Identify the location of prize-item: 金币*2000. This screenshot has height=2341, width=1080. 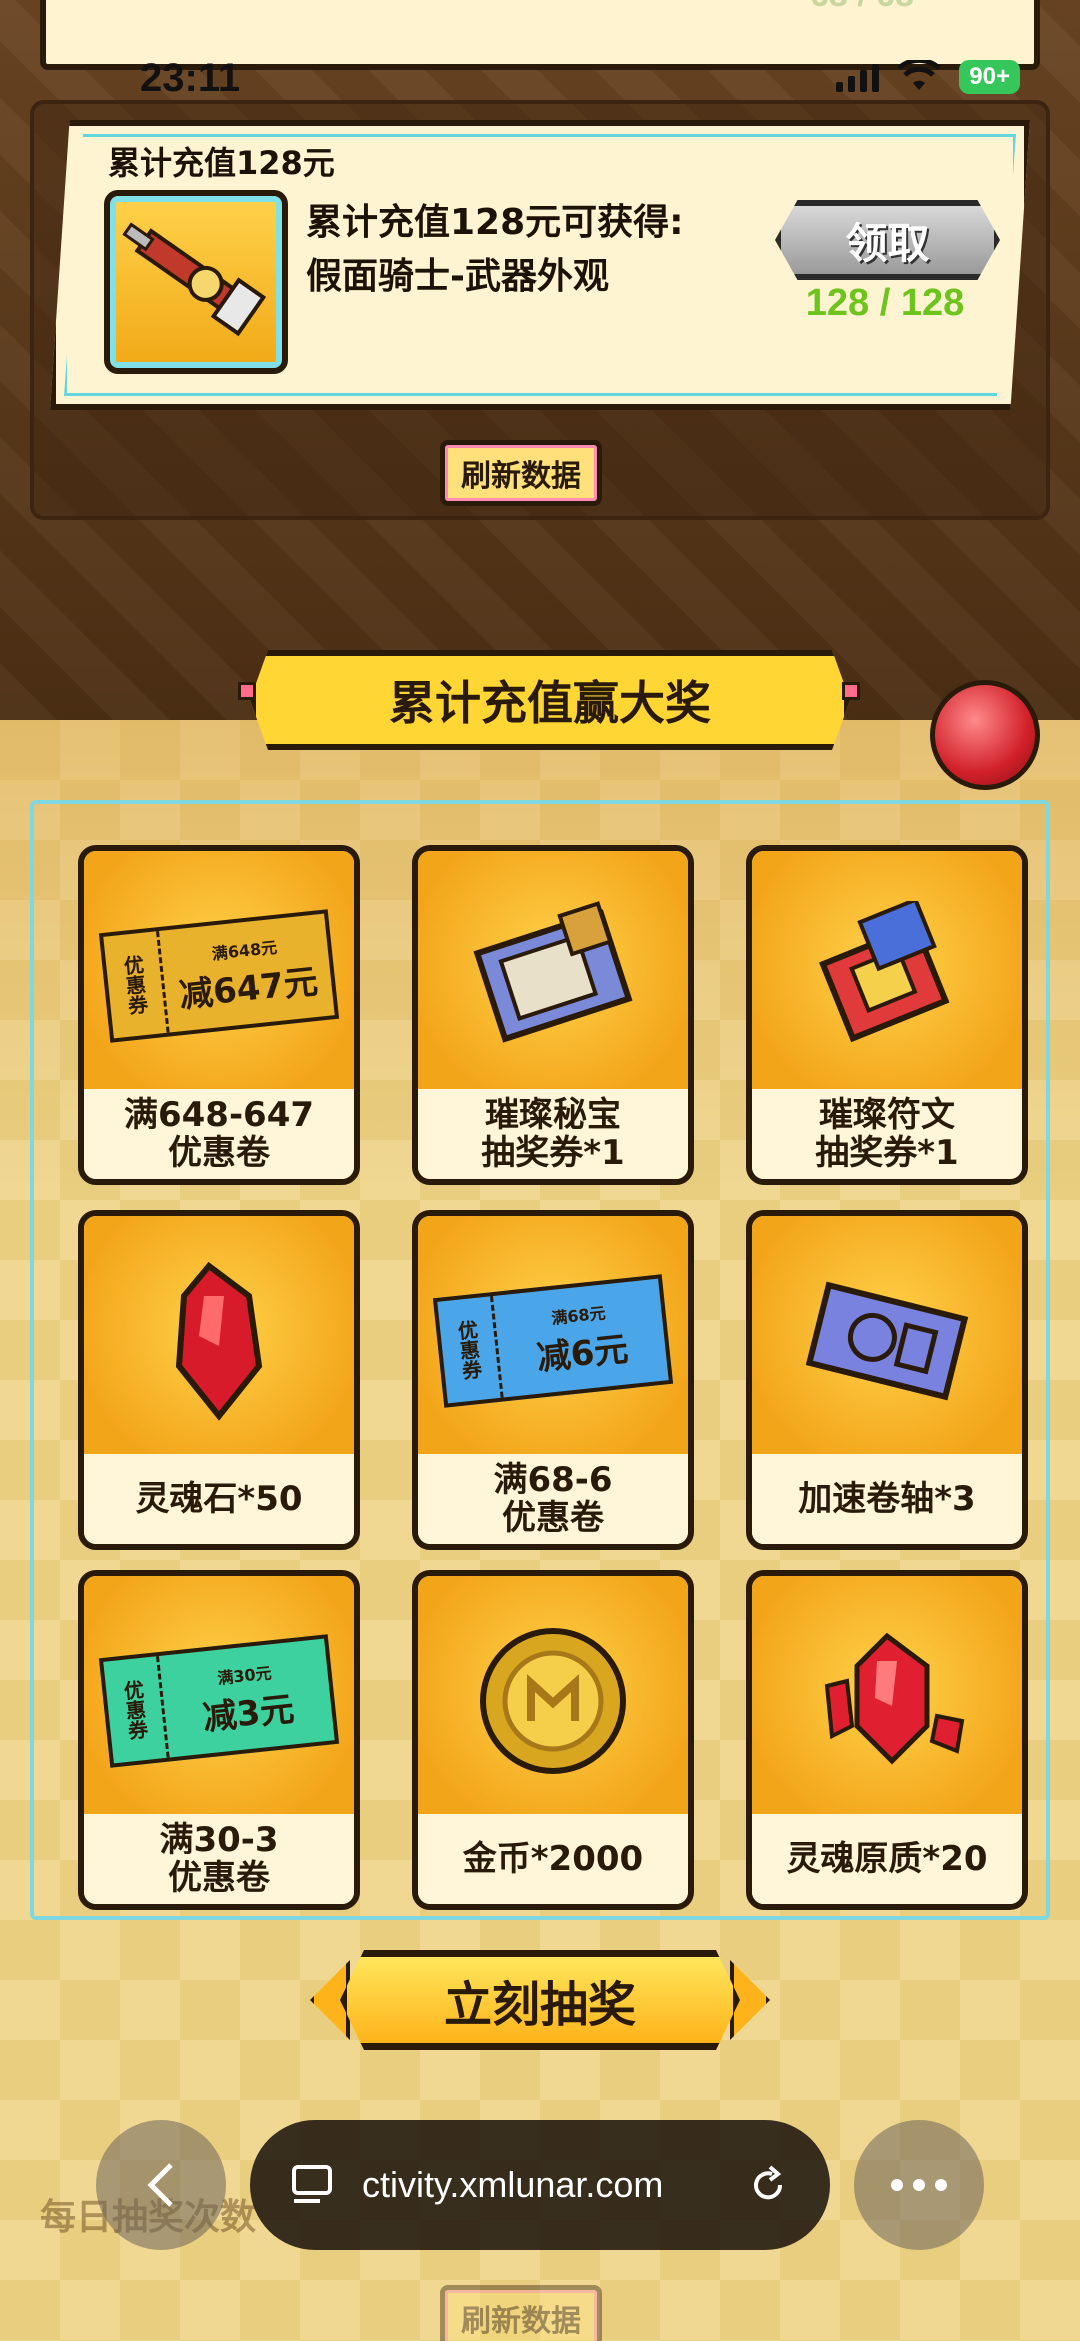
(553, 1740).